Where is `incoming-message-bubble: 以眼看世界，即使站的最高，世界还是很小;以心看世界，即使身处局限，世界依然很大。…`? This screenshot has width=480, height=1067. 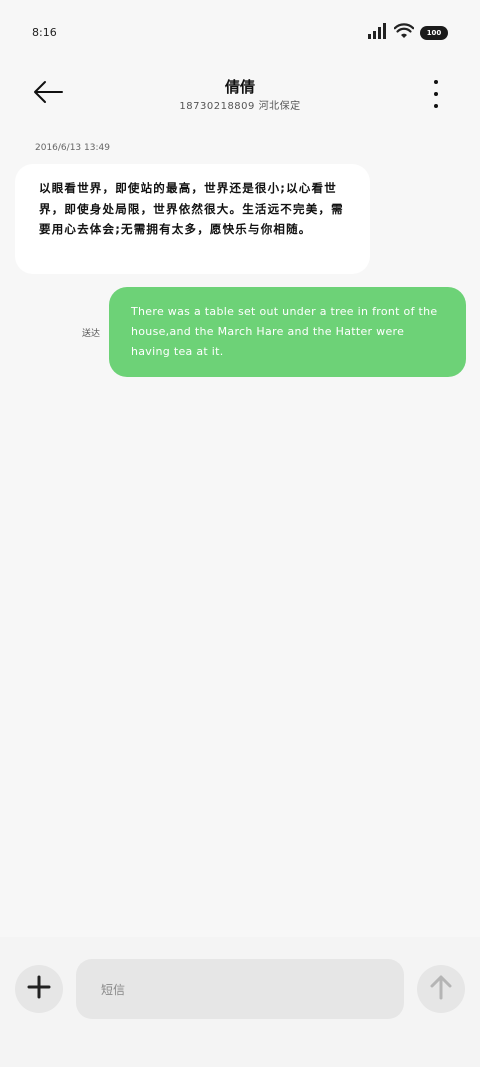 incoming-message-bubble: 以眼看世界，即使站的最高，世界还是很小;以心看世界，即使身处局限，世界依然很大。… is located at coordinates (192, 219).